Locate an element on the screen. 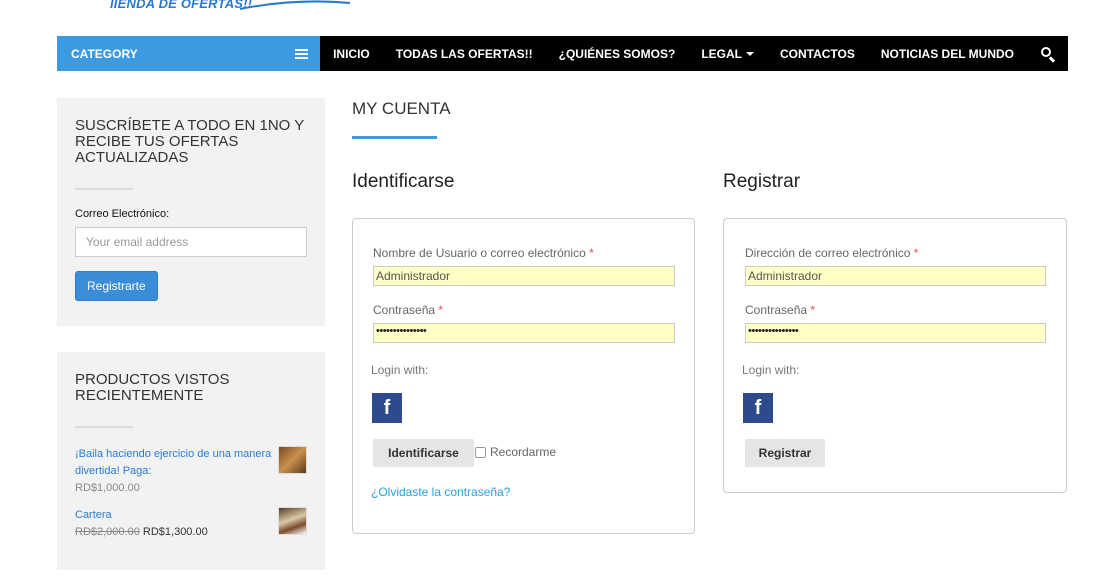  subscribe-button: Registrarte is located at coordinates (116, 286).